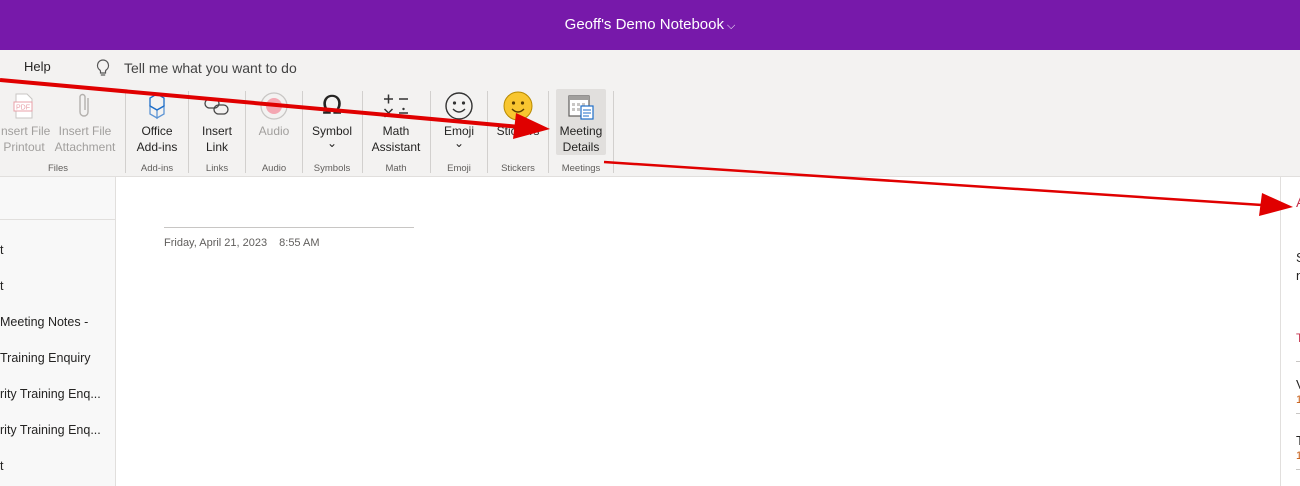  I want to click on audio-label: Audio, so click(274, 131).